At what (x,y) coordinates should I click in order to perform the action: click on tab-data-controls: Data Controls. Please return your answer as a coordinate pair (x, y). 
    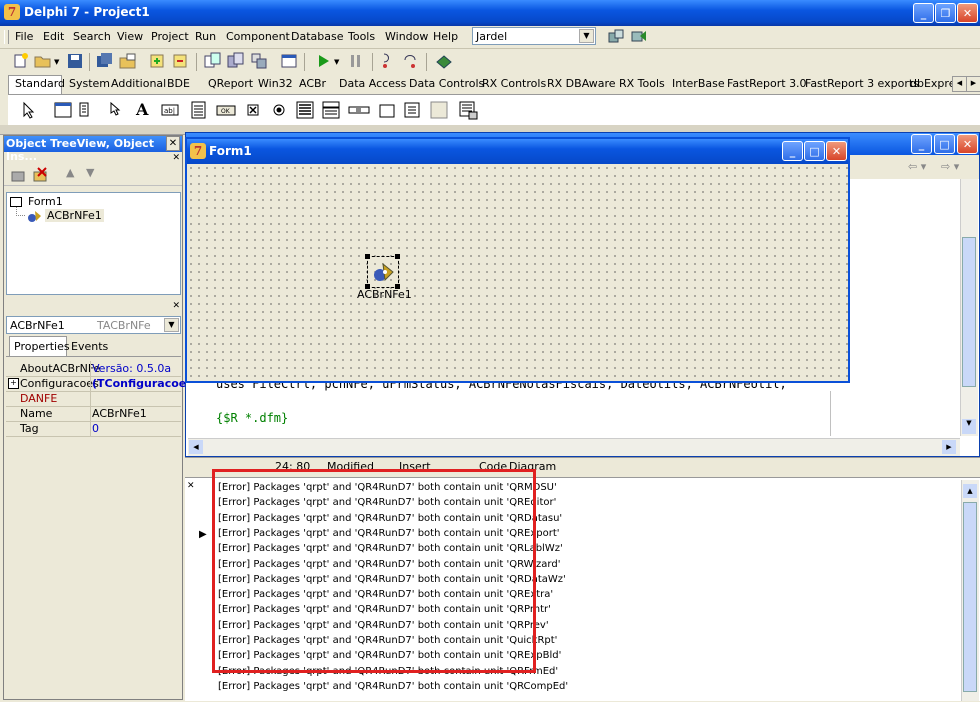
    Looking at the image, I should click on (446, 83).